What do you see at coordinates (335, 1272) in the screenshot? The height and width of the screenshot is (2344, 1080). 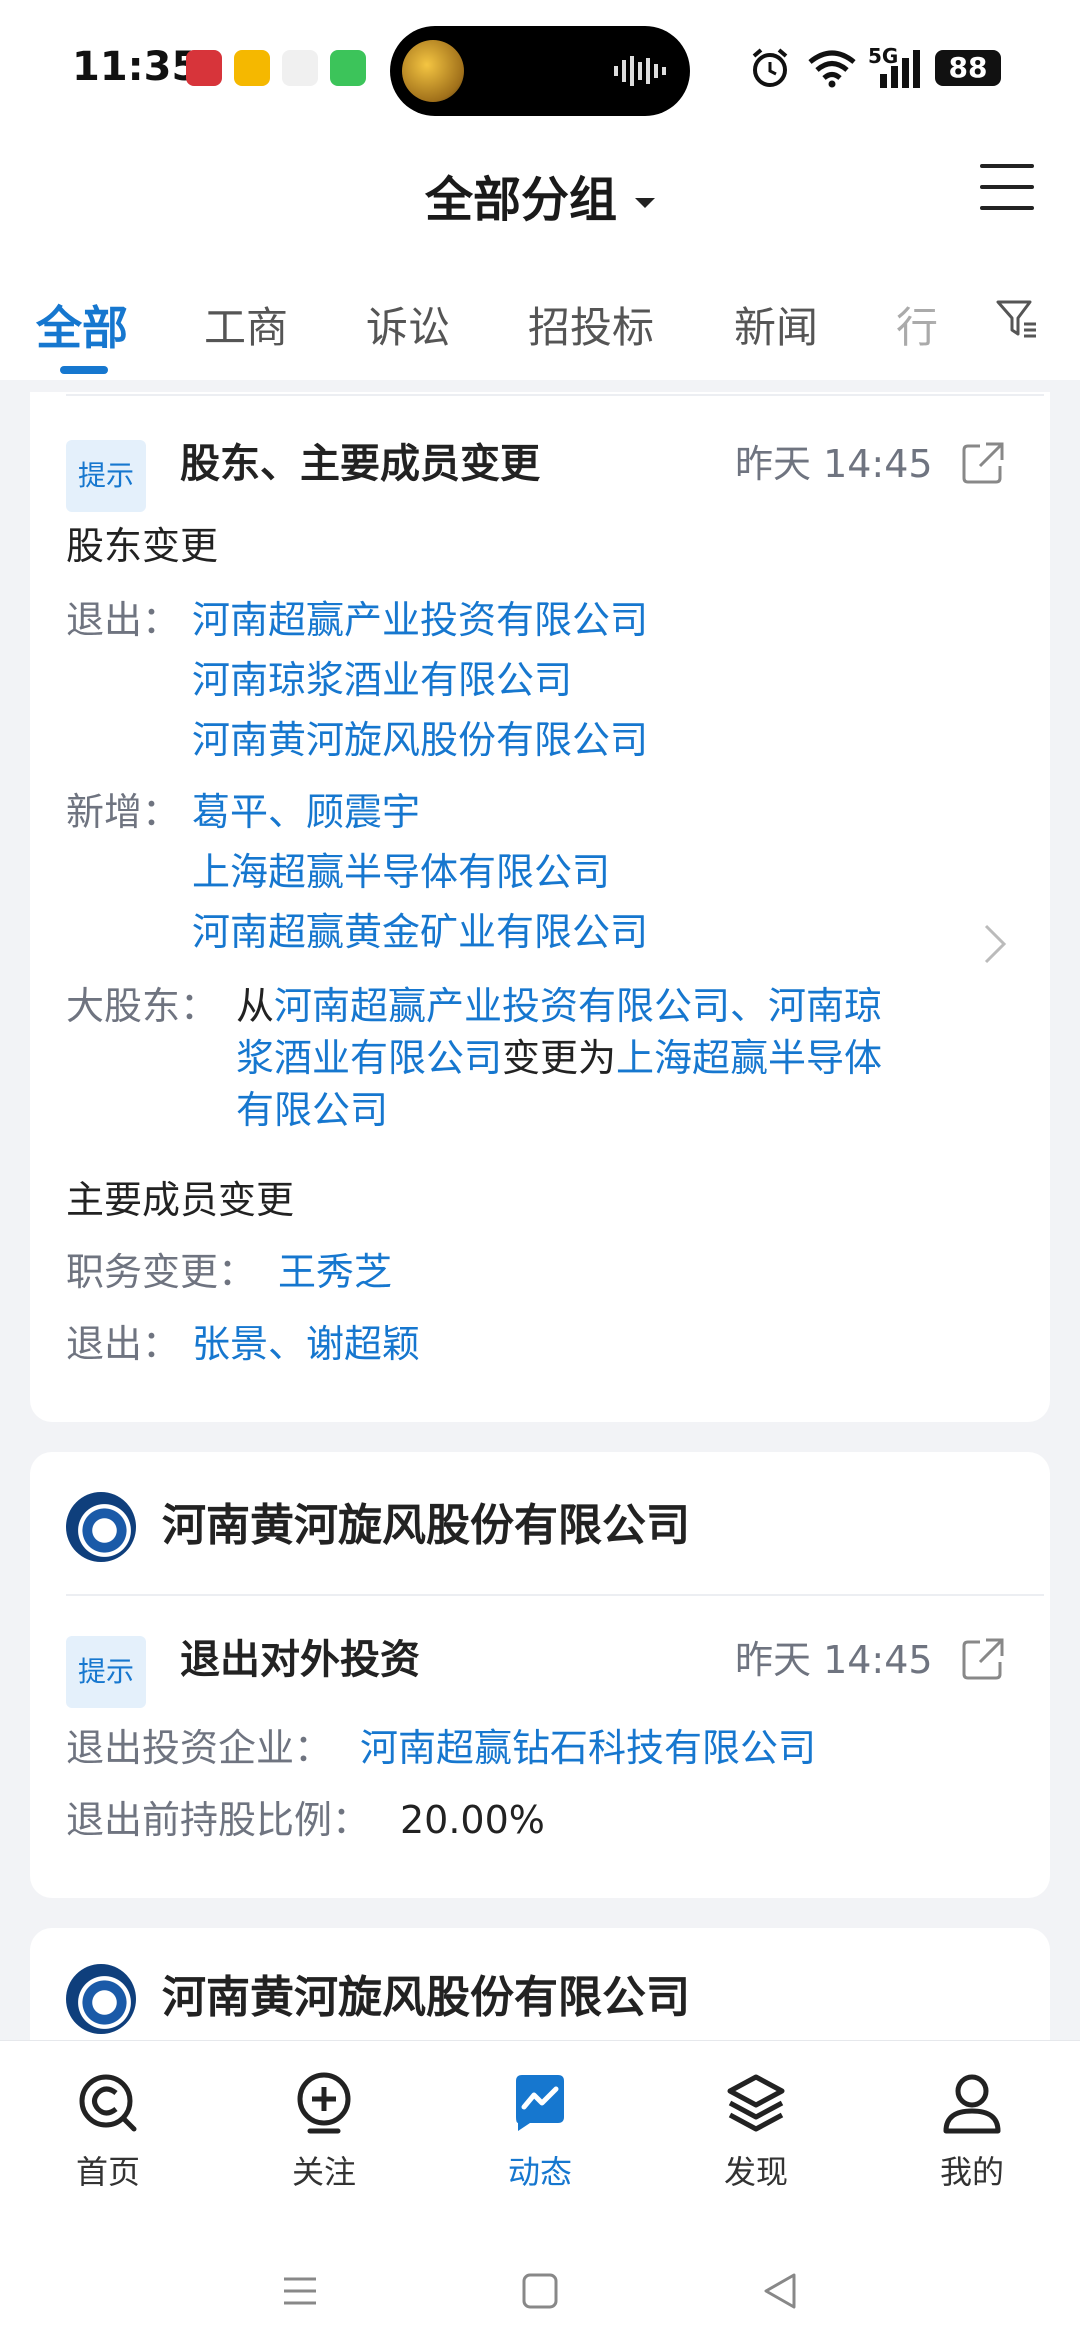 I see `duty-change-person-link: 王秀芝` at bounding box center [335, 1272].